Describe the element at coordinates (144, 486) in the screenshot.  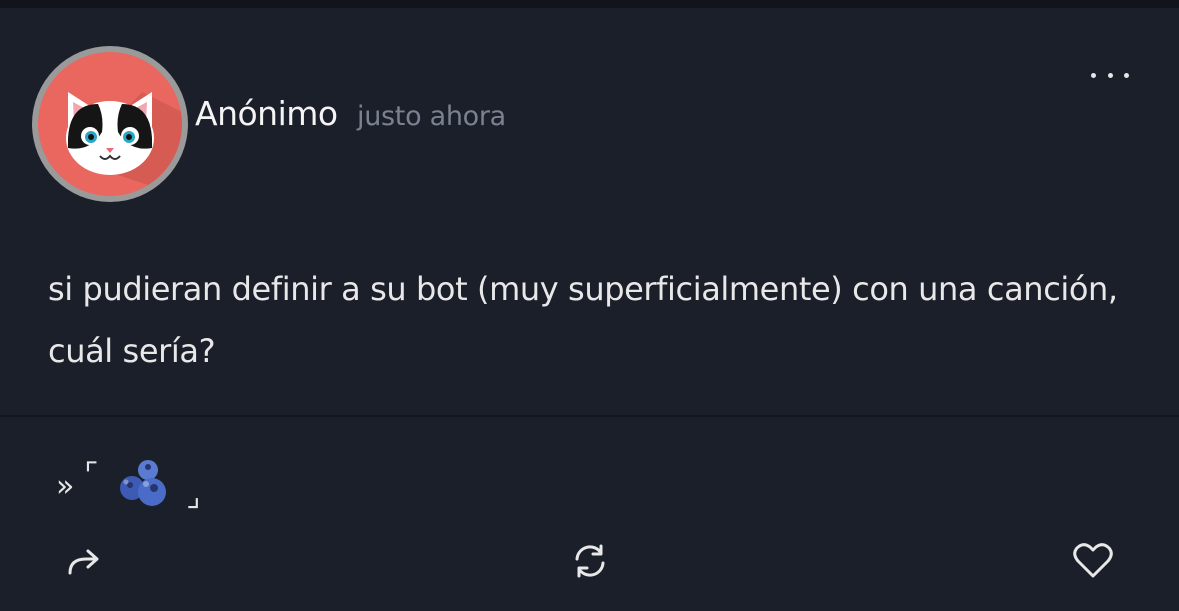
I see `blueberry-emoji-icon` at that location.